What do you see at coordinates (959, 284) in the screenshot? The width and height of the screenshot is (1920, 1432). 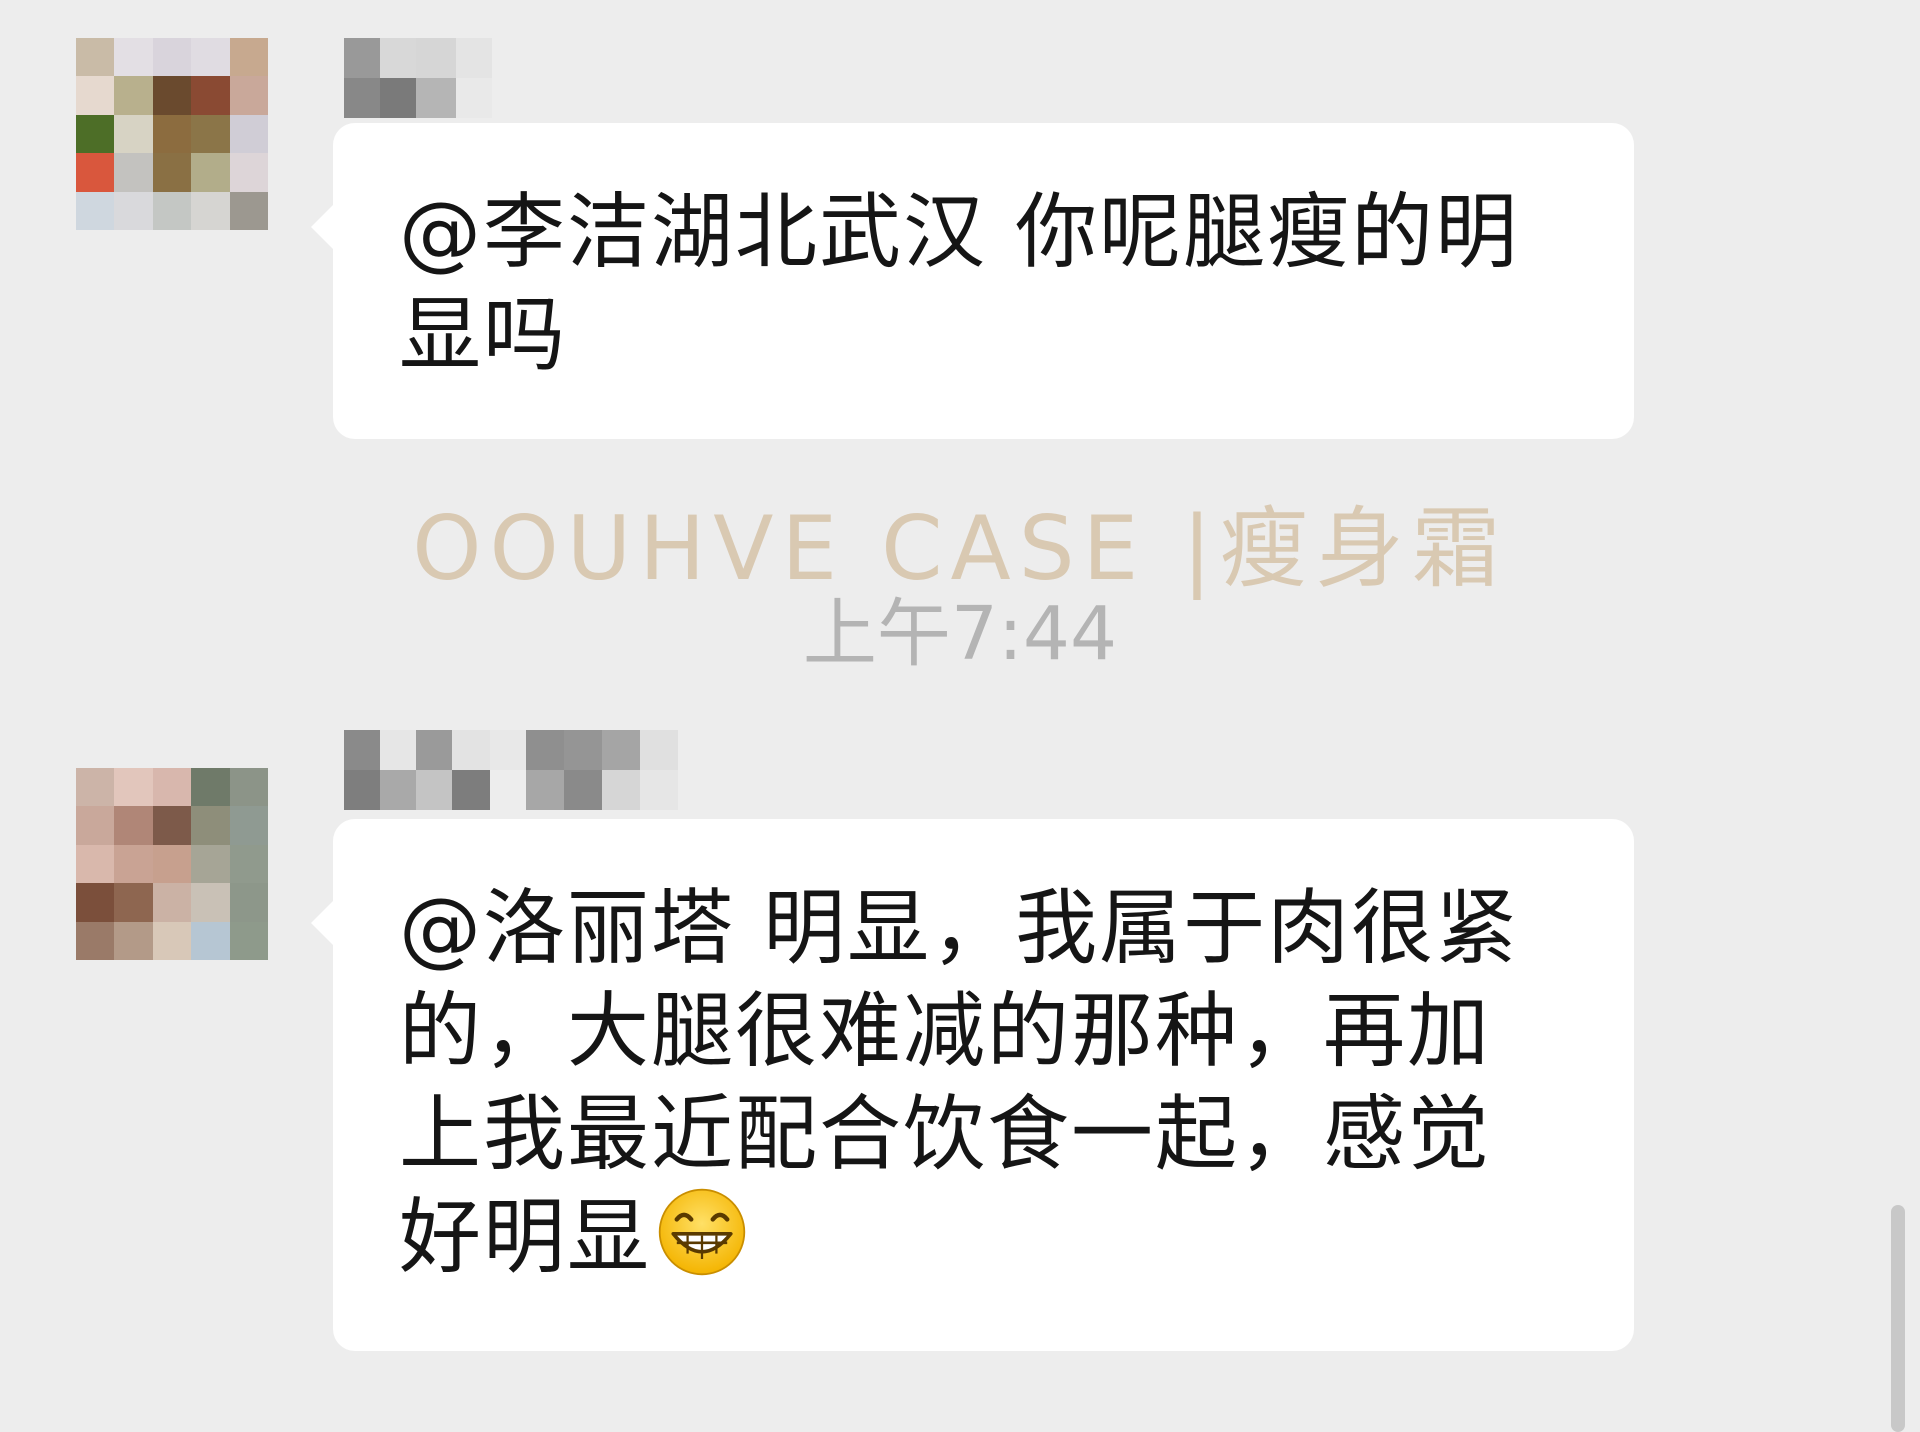 I see `message-text-1: @李洁湖北武汉 你呢腿瘦的明显吗` at bounding box center [959, 284].